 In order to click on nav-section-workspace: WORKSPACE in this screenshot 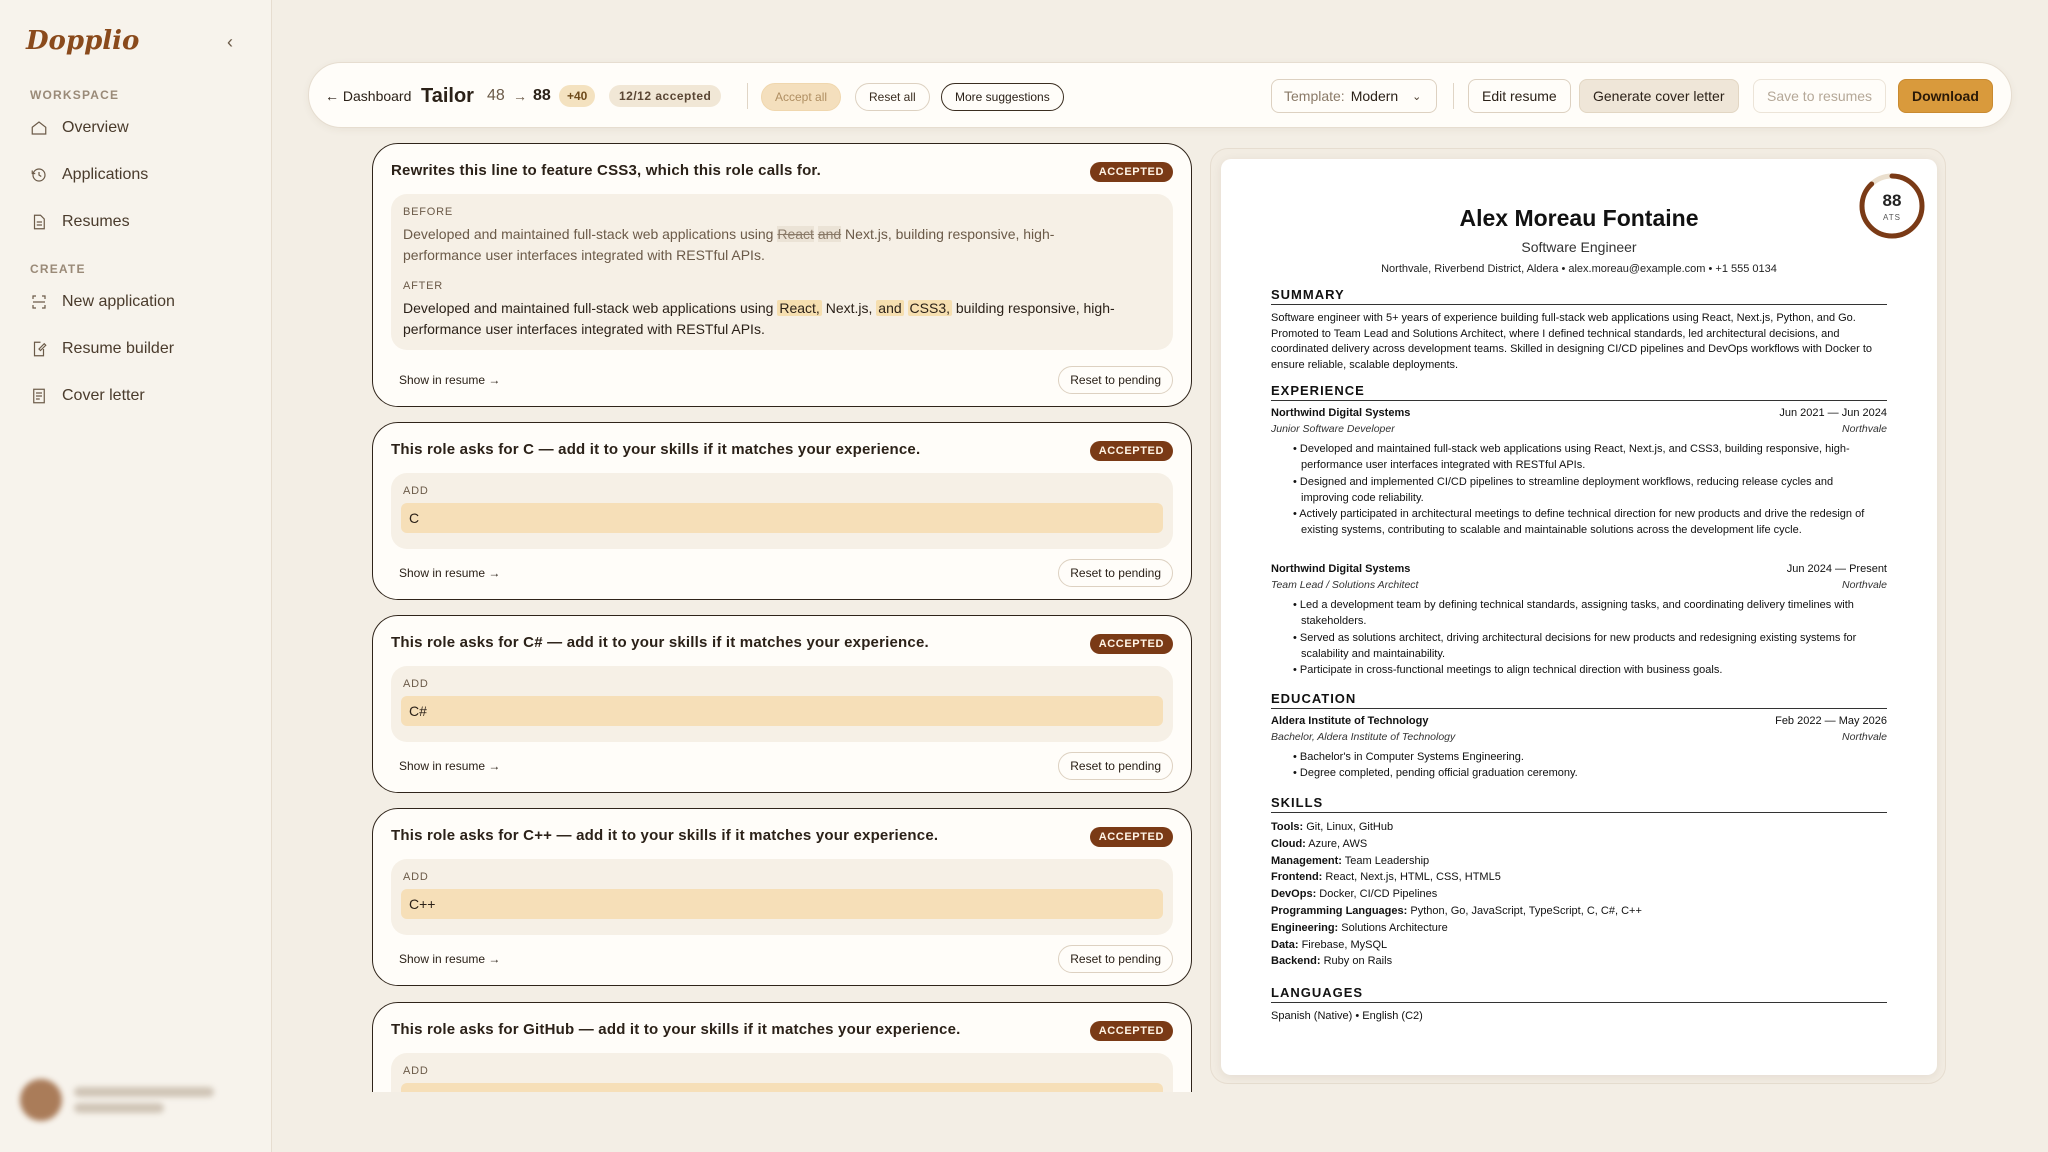, I will do `click(75, 95)`.